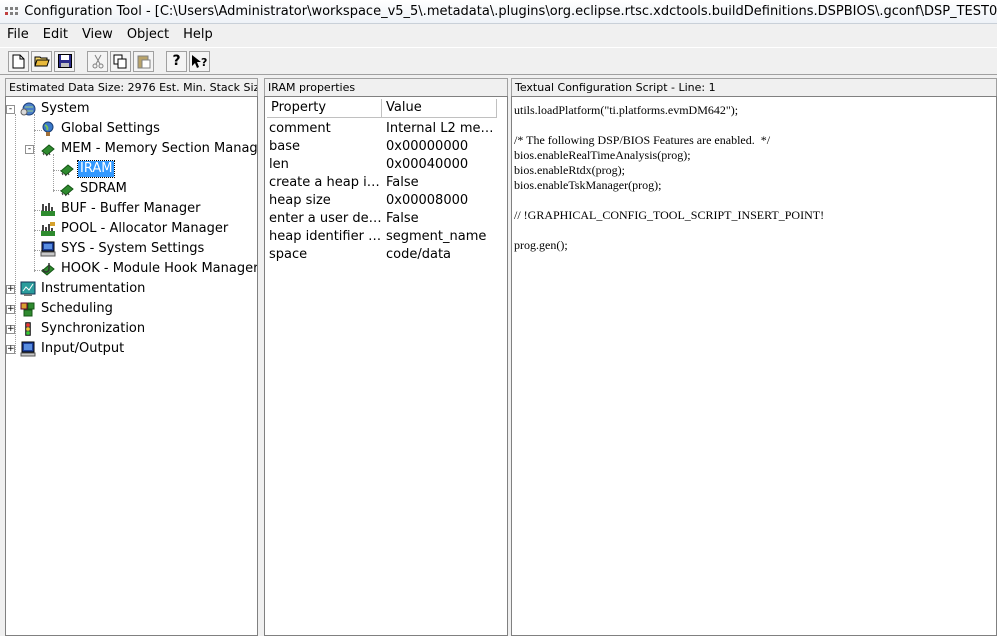  What do you see at coordinates (383, 237) in the screenshot?
I see `property-row-heap-identifier: heap identifier la... segment_name` at bounding box center [383, 237].